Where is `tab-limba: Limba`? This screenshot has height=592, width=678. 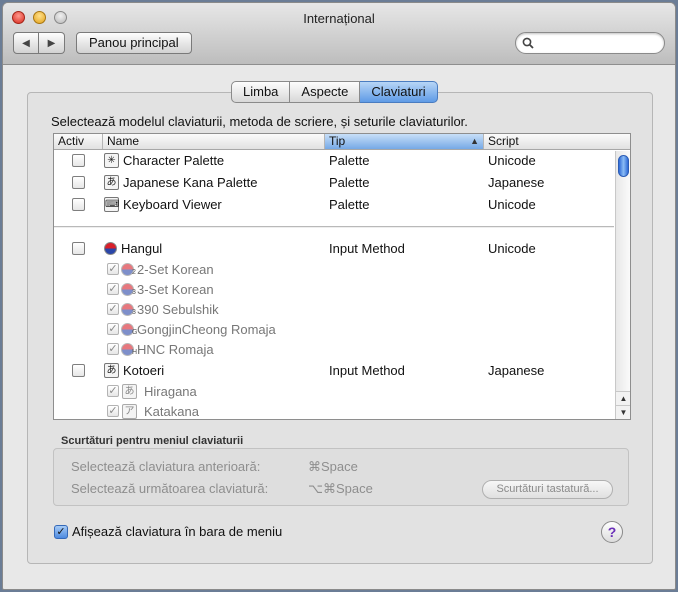 tab-limba: Limba is located at coordinates (261, 92).